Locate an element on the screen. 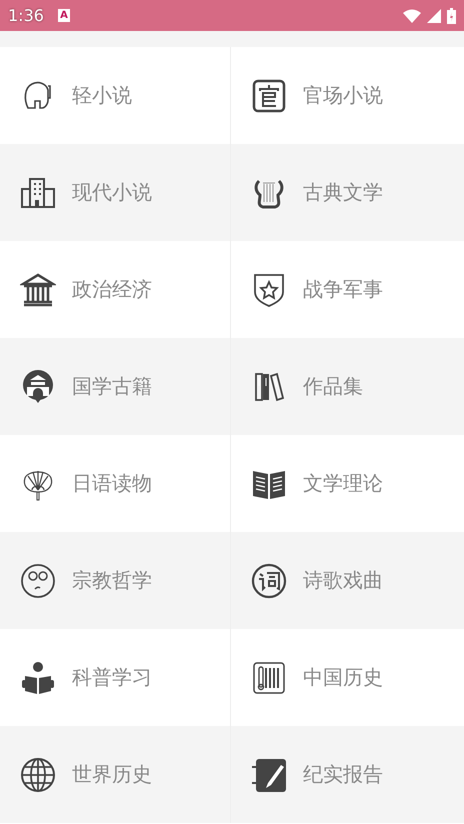  shield-star-icon is located at coordinates (269, 290).